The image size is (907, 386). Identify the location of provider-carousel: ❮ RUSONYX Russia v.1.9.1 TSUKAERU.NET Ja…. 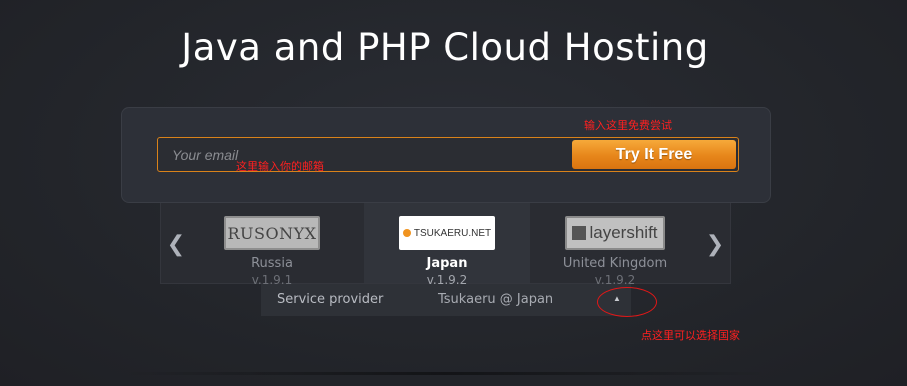
(445, 245).